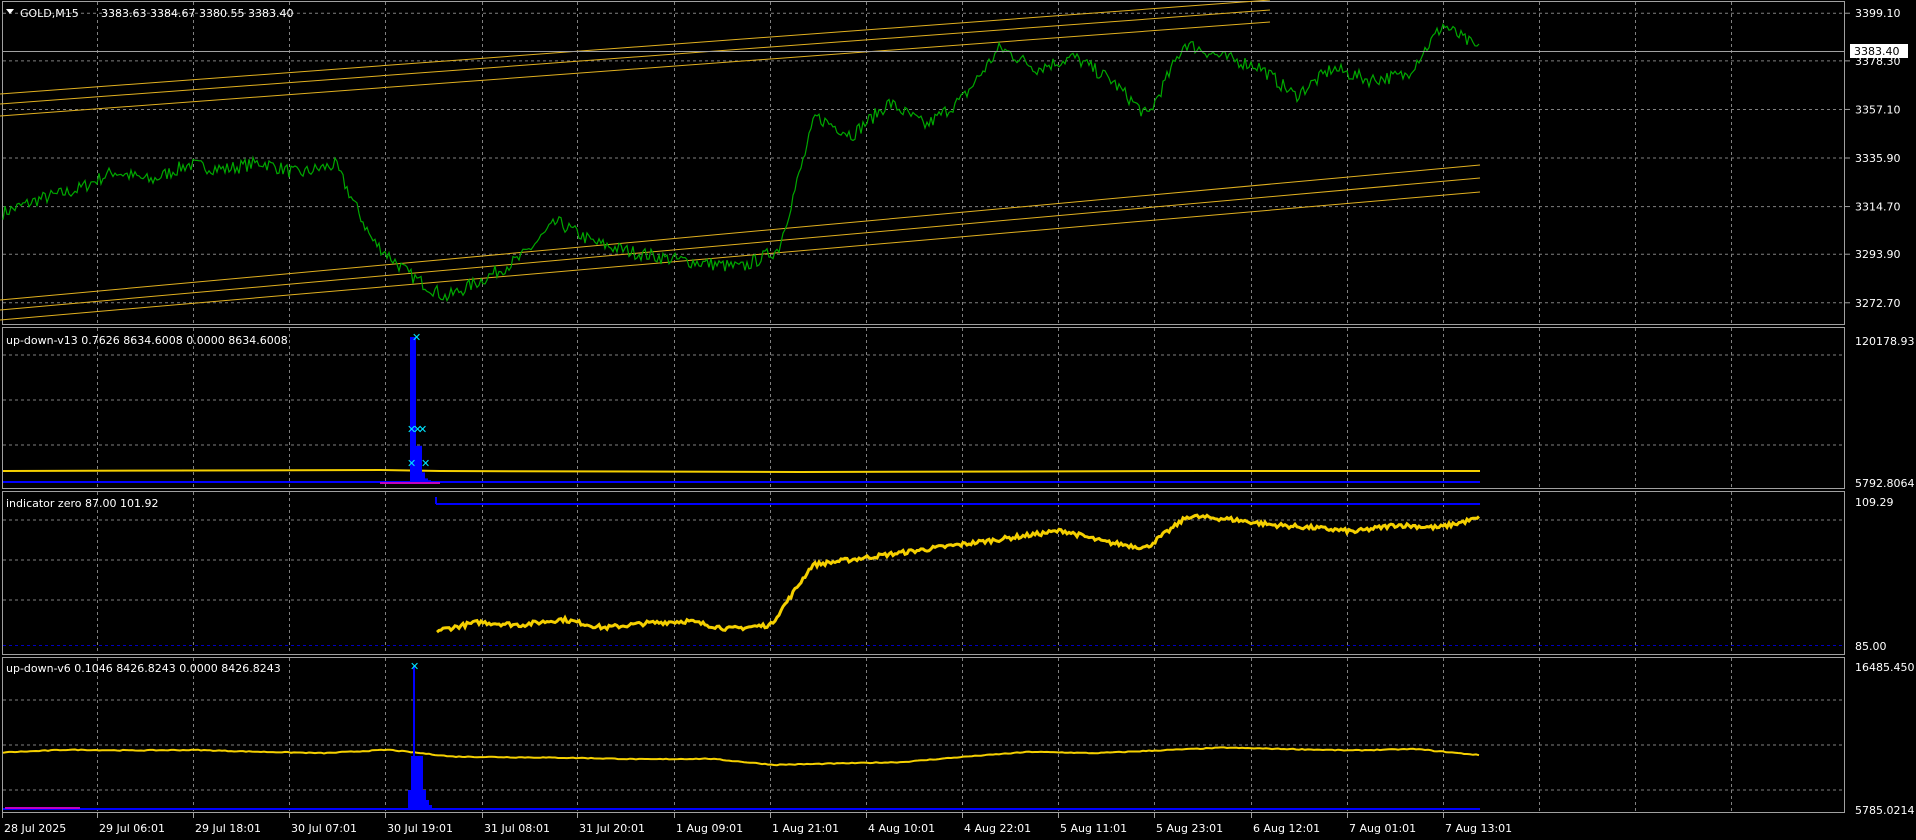 Image resolution: width=1916 pixels, height=840 pixels. What do you see at coordinates (132, 828) in the screenshot?
I see `time-label: 29 Jul 06:01` at bounding box center [132, 828].